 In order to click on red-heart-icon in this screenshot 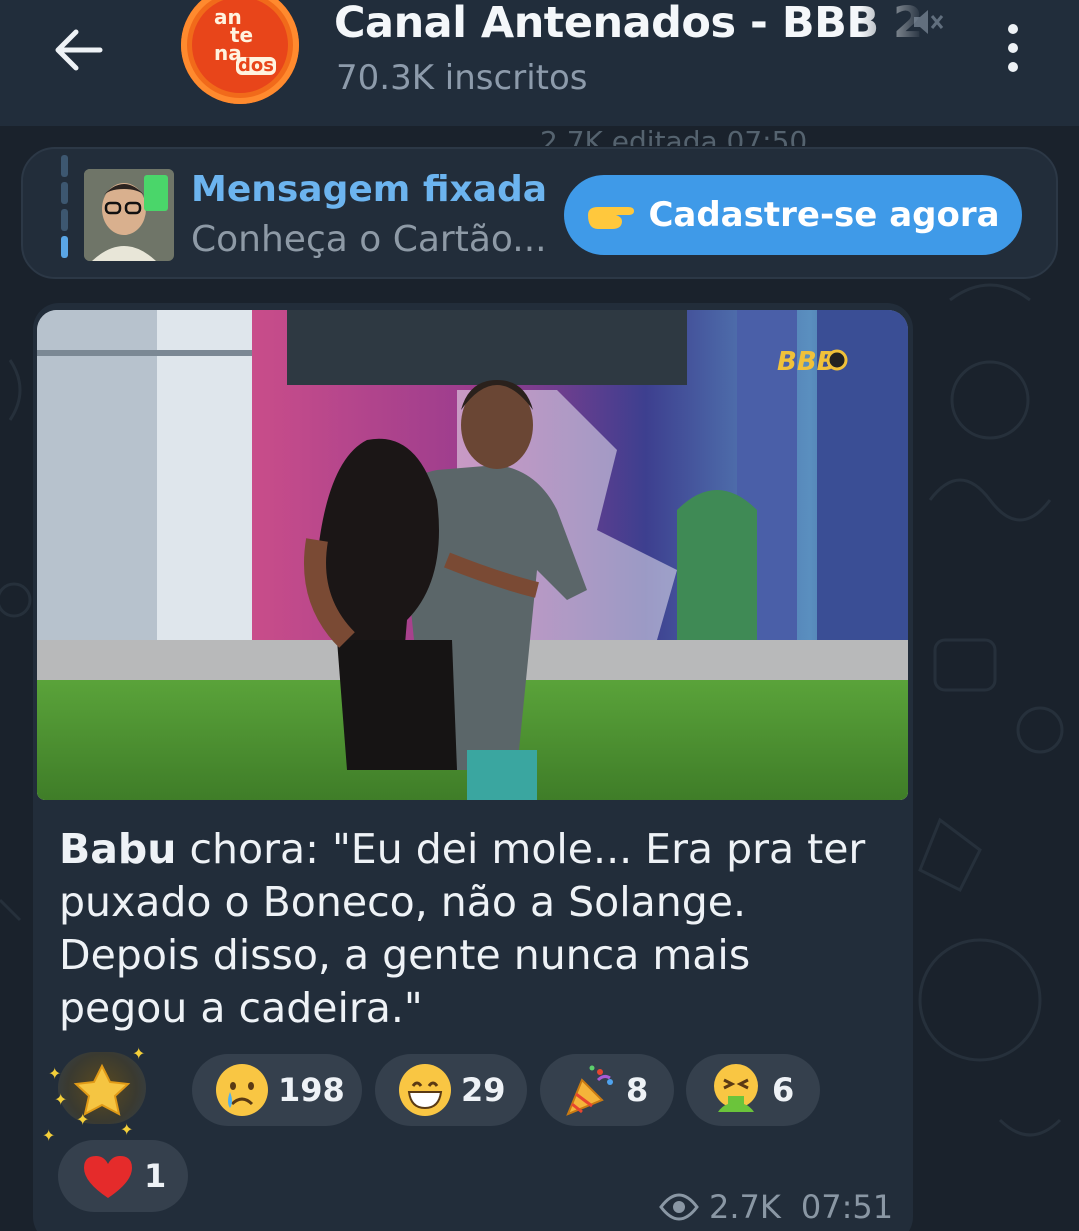, I will do `click(108, 1177)`.